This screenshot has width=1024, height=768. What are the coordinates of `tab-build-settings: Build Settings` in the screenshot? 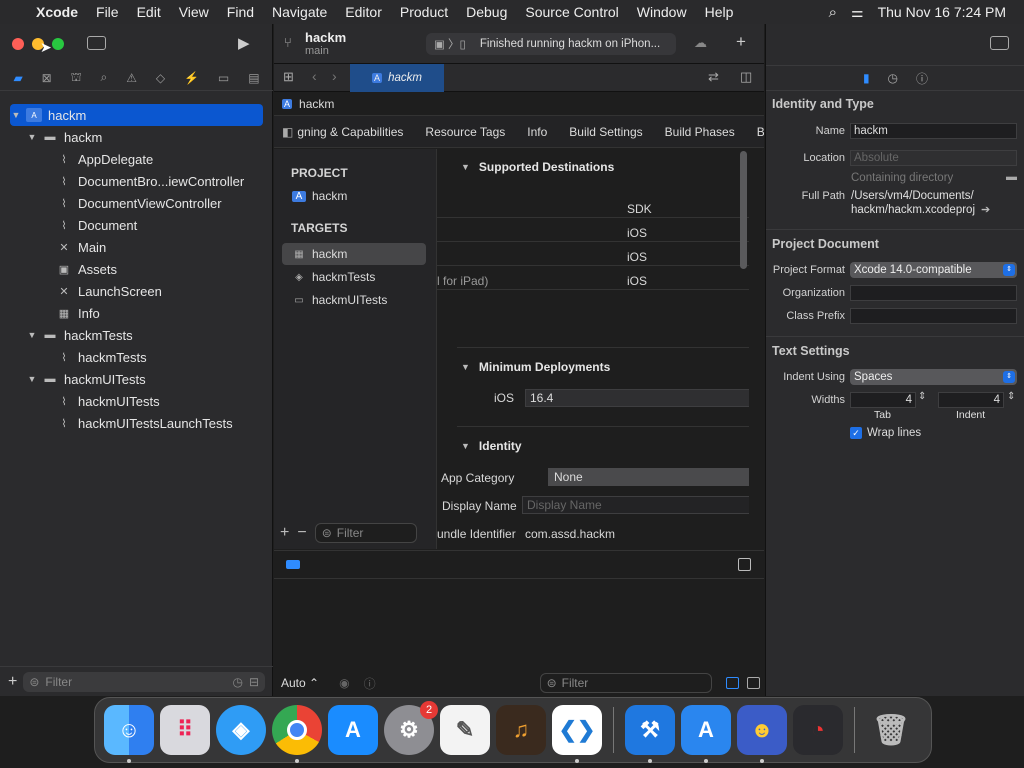 It's located at (605, 132).